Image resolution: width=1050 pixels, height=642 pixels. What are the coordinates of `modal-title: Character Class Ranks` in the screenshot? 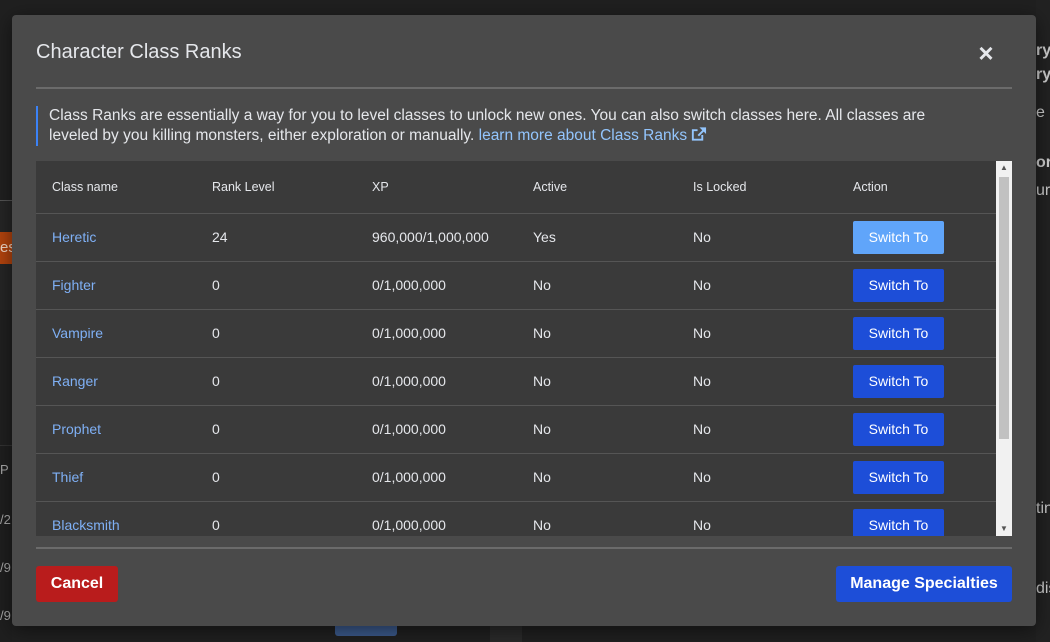 It's located at (139, 52).